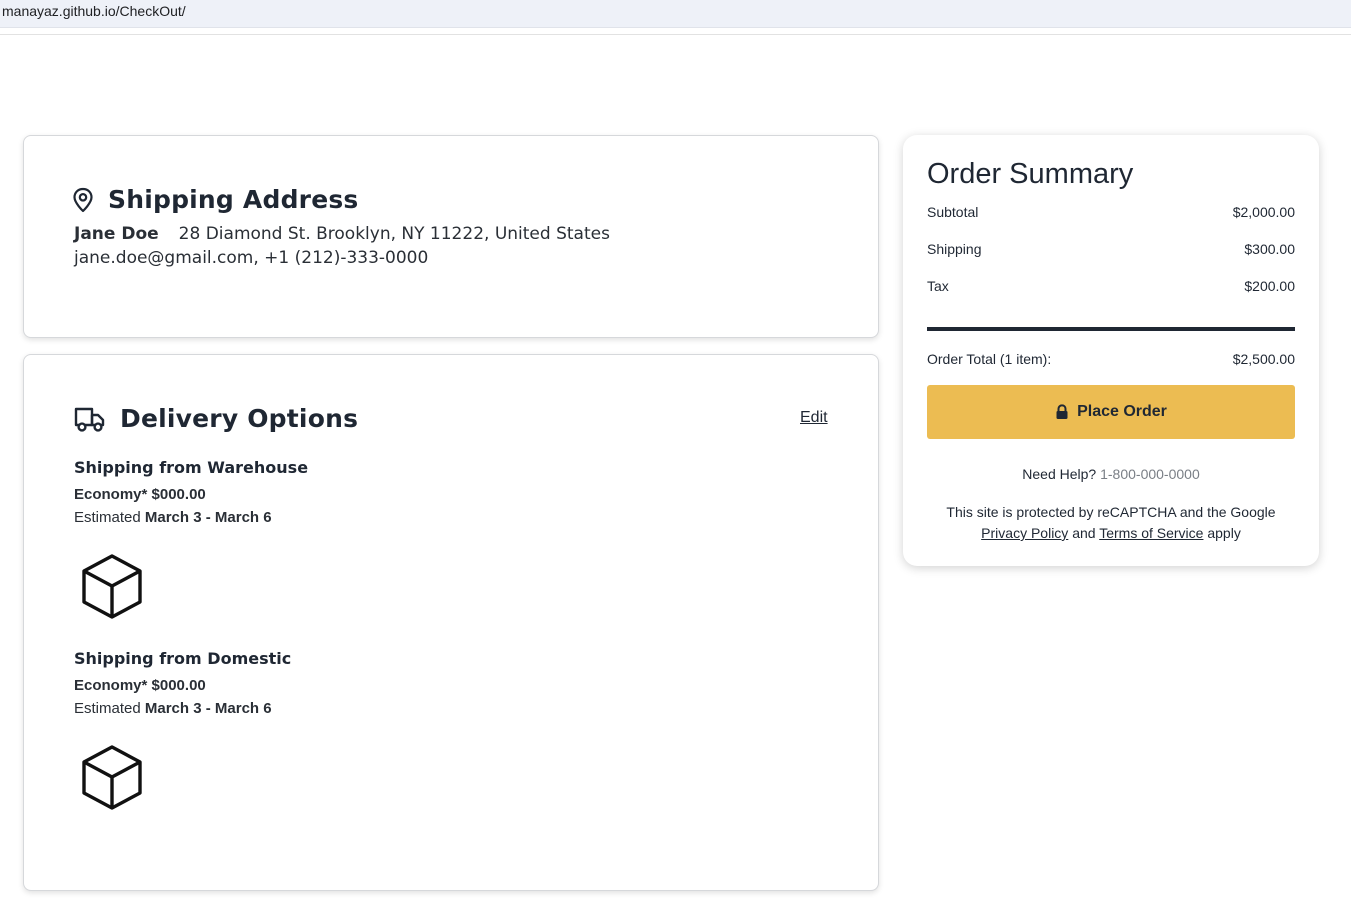 The height and width of the screenshot is (904, 1351). I want to click on shipping-group-title: Shipping from Domestic, so click(183, 658).